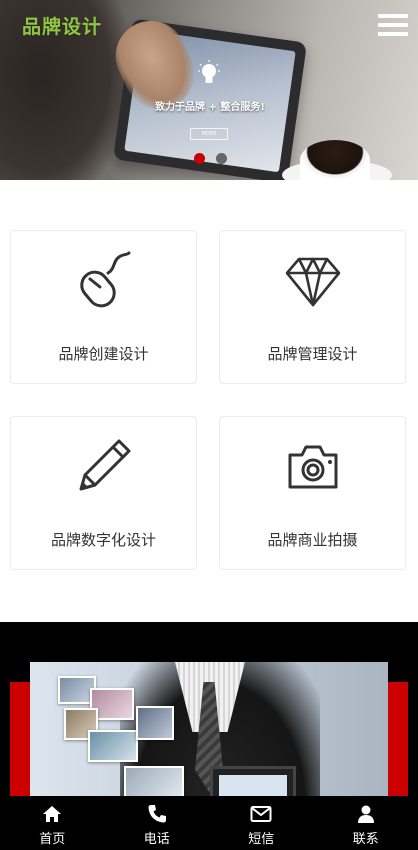 The height and width of the screenshot is (850, 418). I want to click on nav-sms-label: 短信, so click(261, 839).